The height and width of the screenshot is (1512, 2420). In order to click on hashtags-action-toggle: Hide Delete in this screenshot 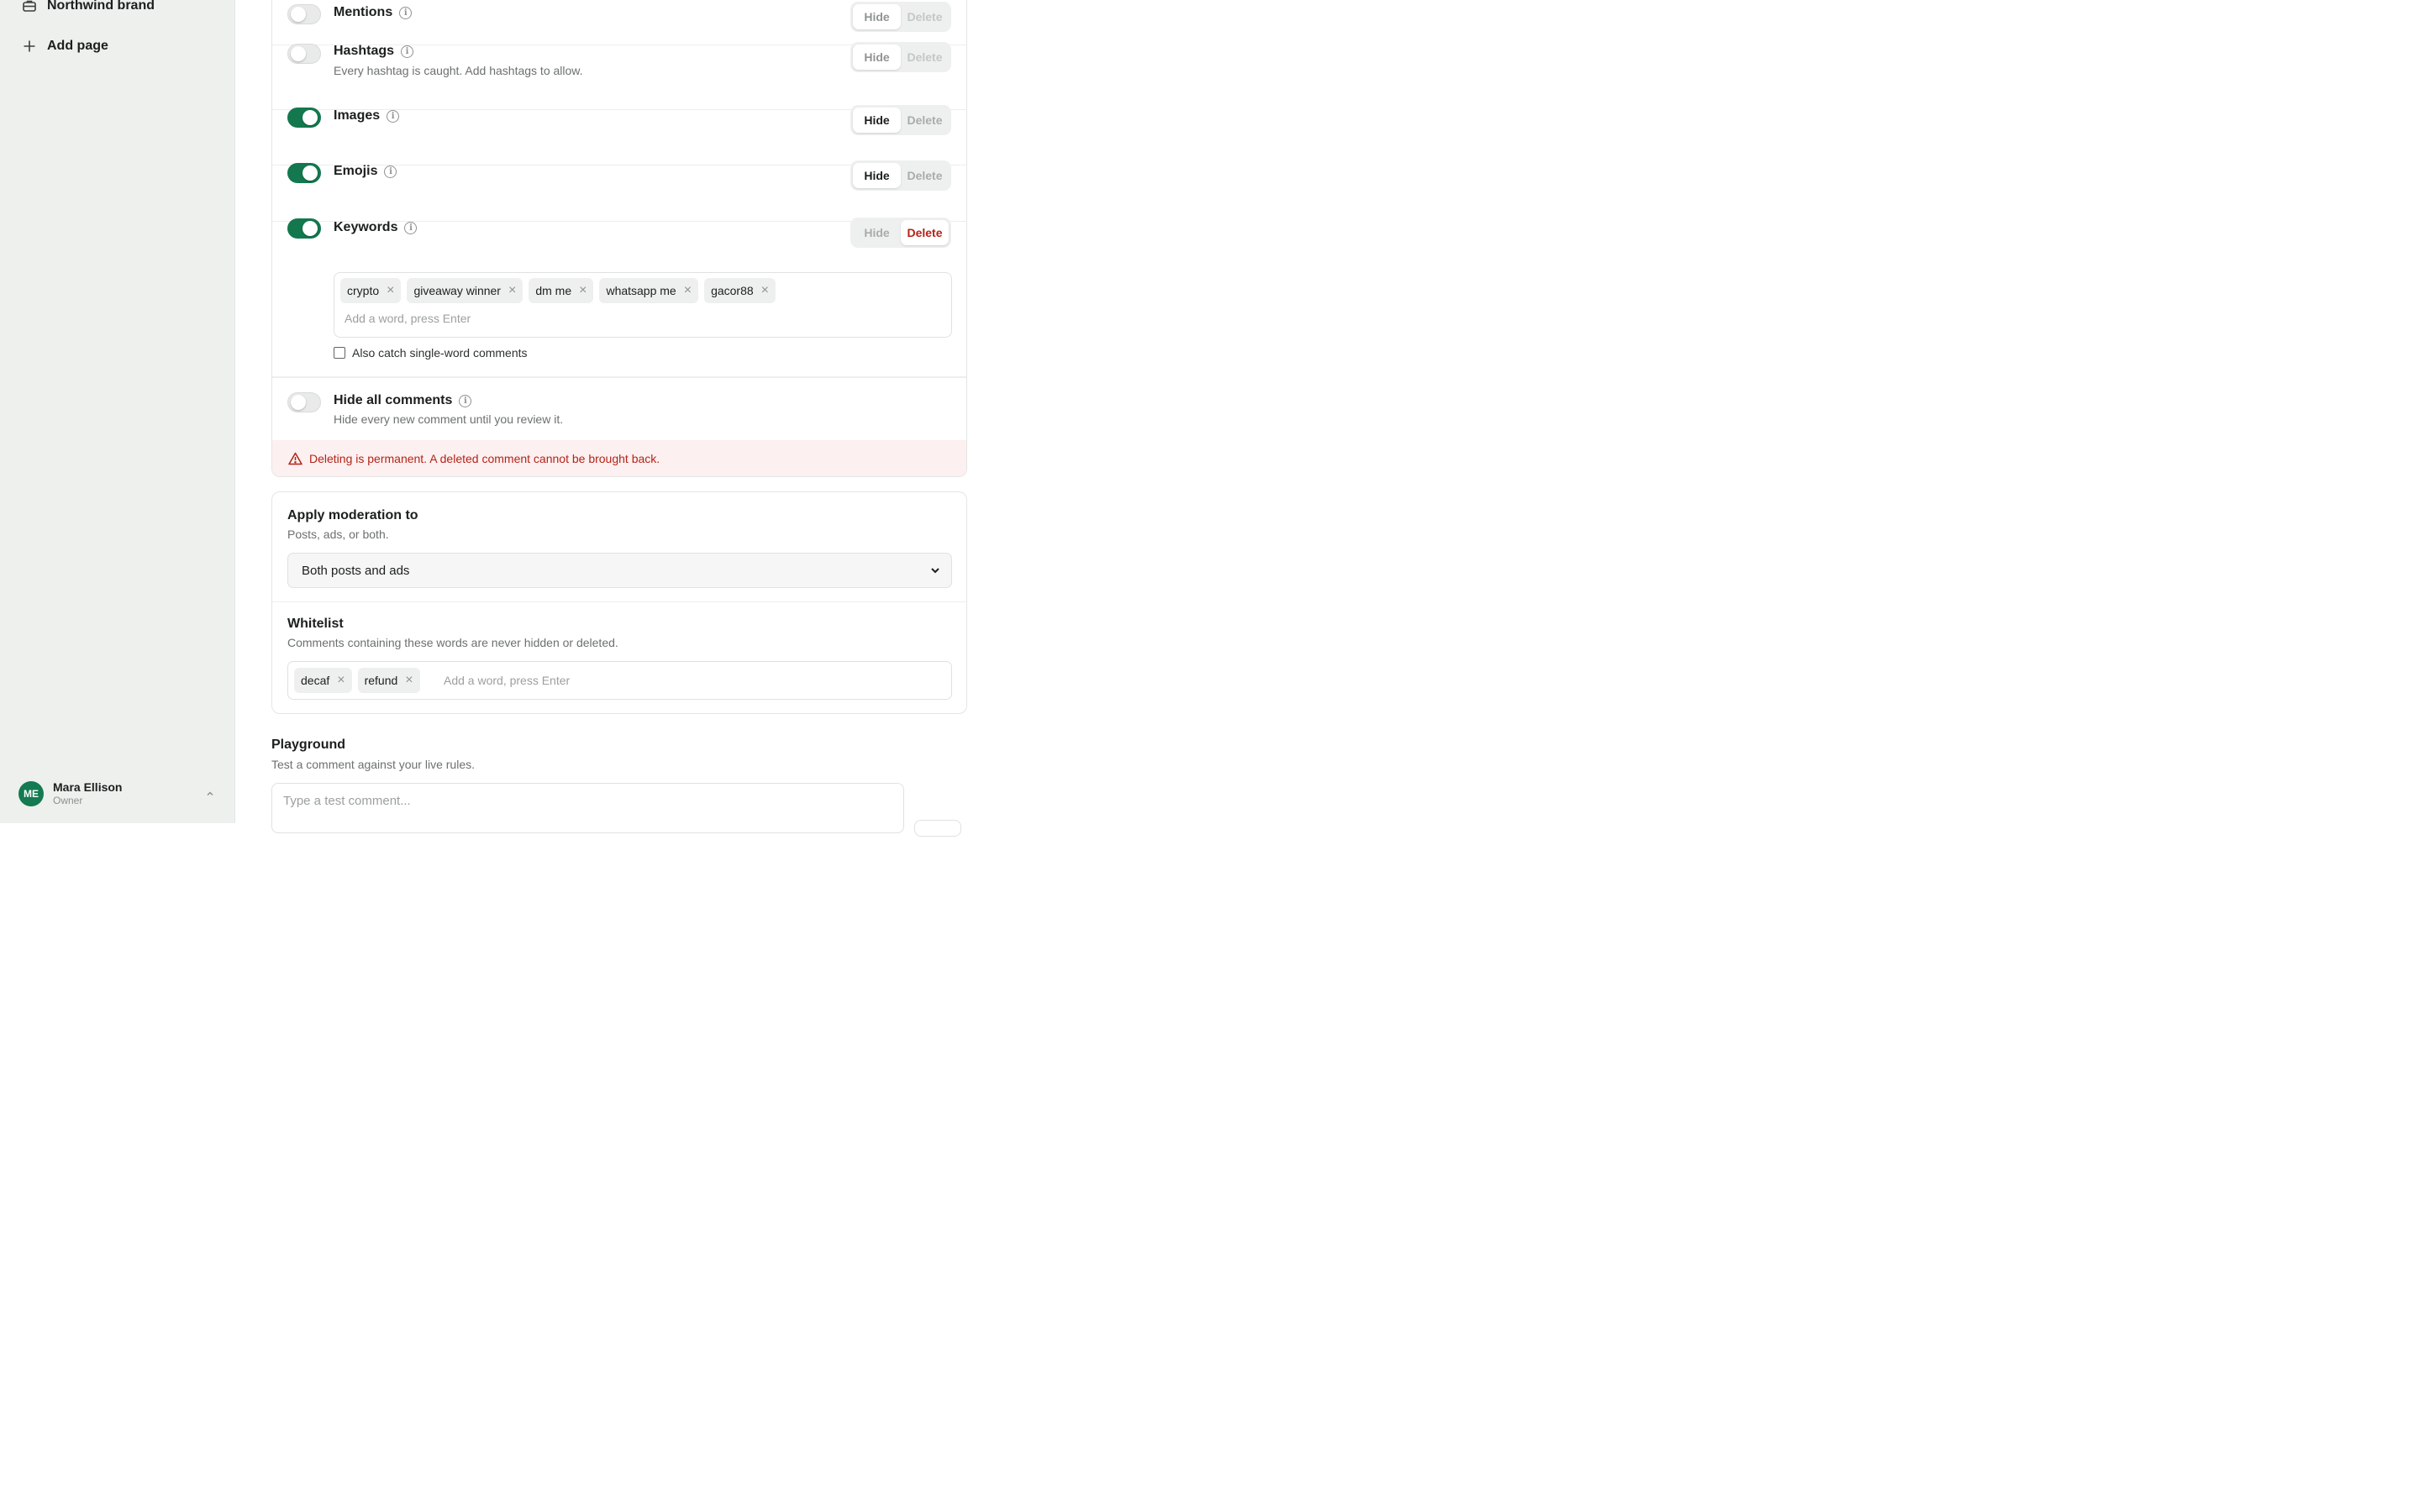, I will do `click(901, 57)`.